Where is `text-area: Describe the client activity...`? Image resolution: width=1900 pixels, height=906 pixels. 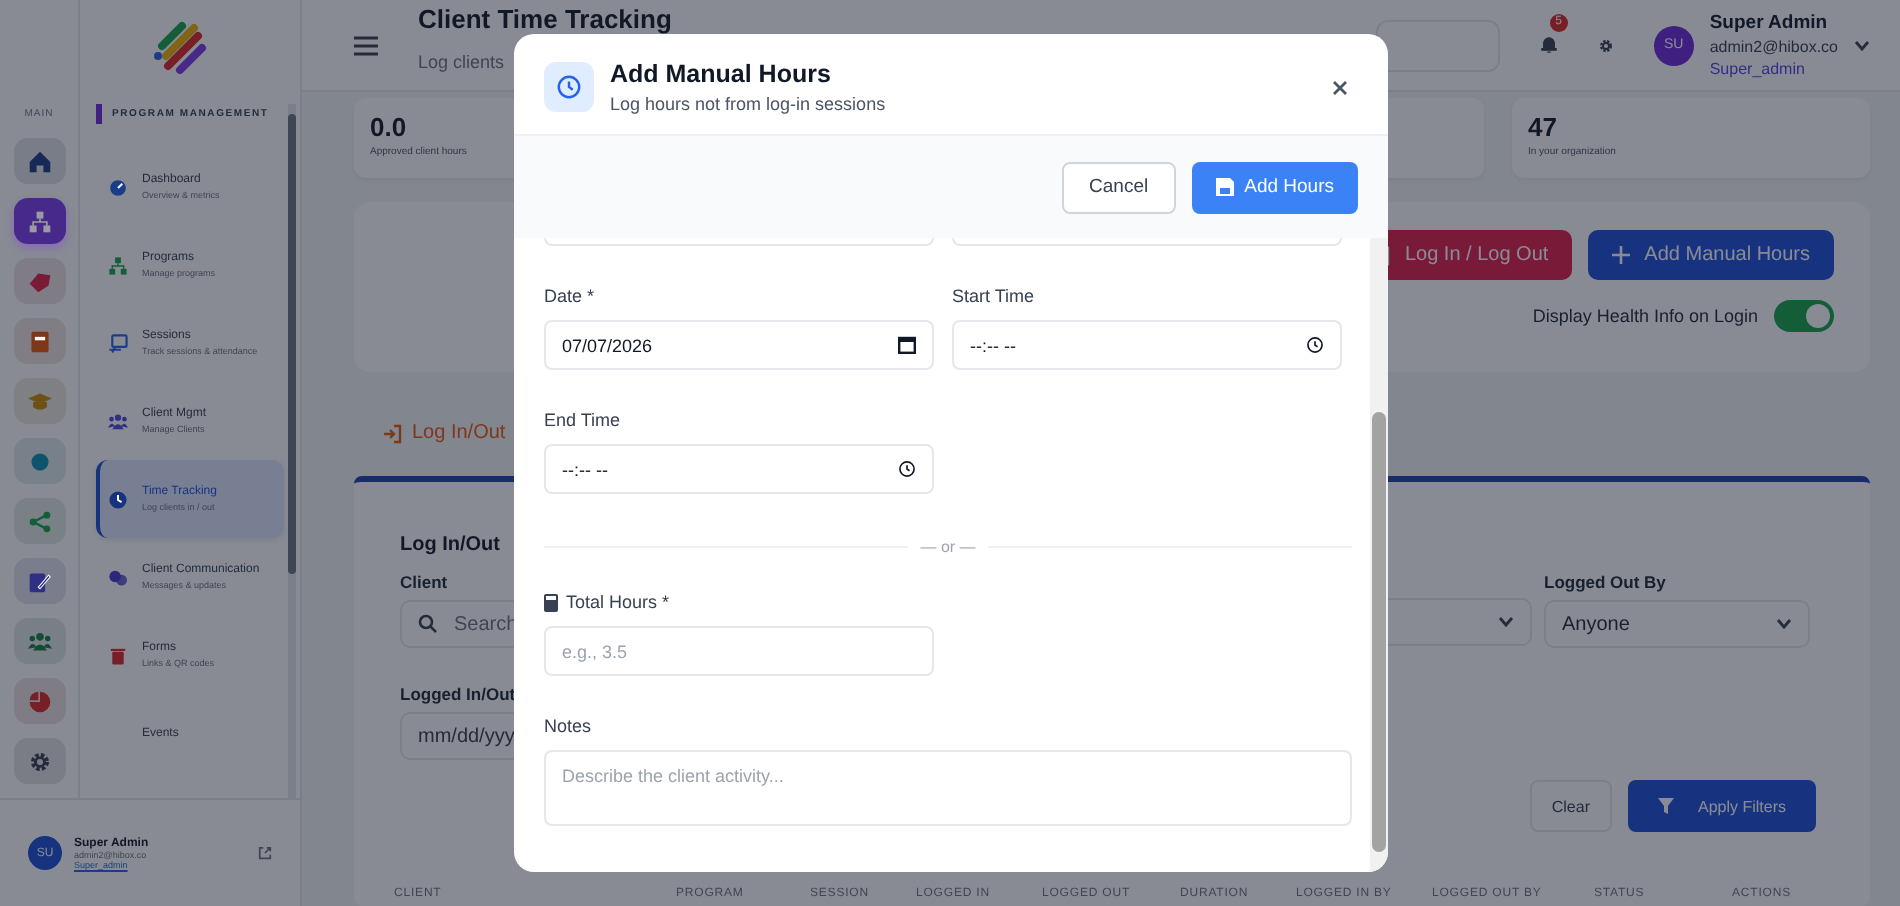 text-area: Describe the client activity... is located at coordinates (948, 788).